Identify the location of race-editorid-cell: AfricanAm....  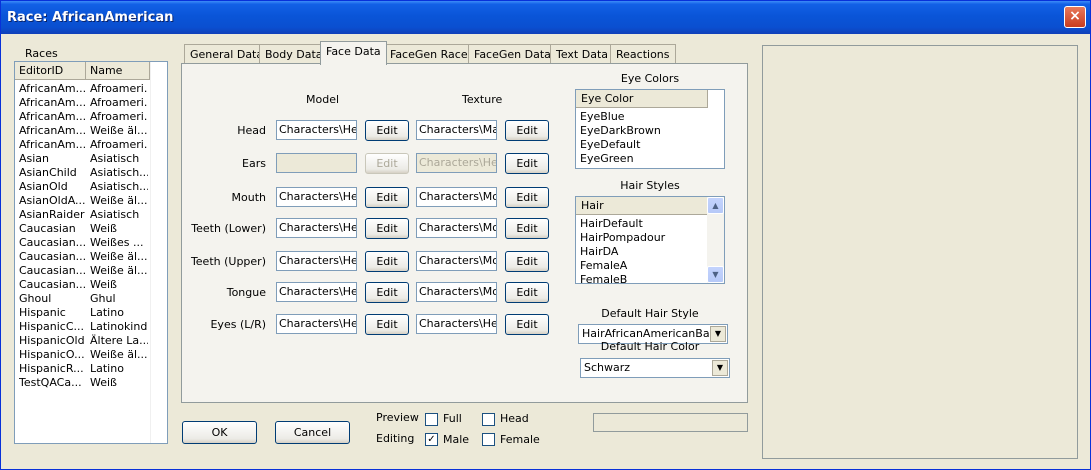
(52, 130).